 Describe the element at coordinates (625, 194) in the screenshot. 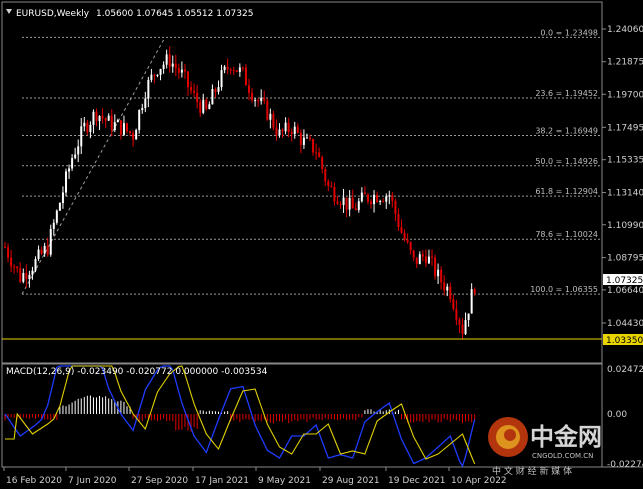

I see `price-tick-label: 1.13140` at that location.